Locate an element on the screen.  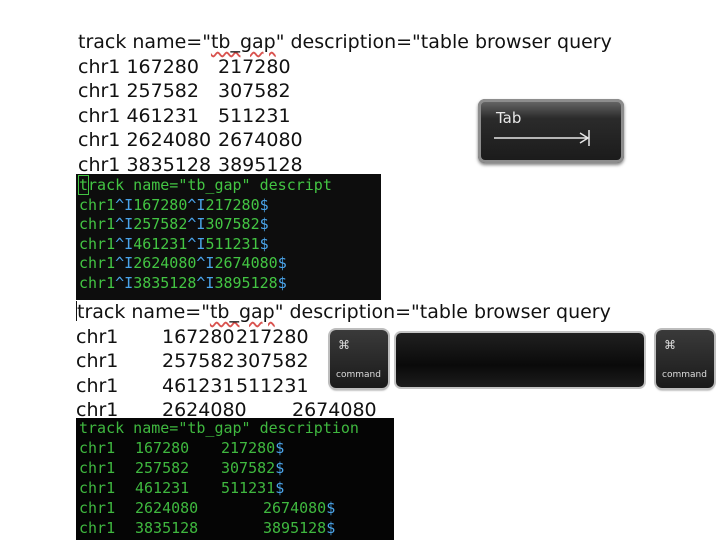
vim-row: chr1^I2624080^I2674080$ is located at coordinates (230, 264).